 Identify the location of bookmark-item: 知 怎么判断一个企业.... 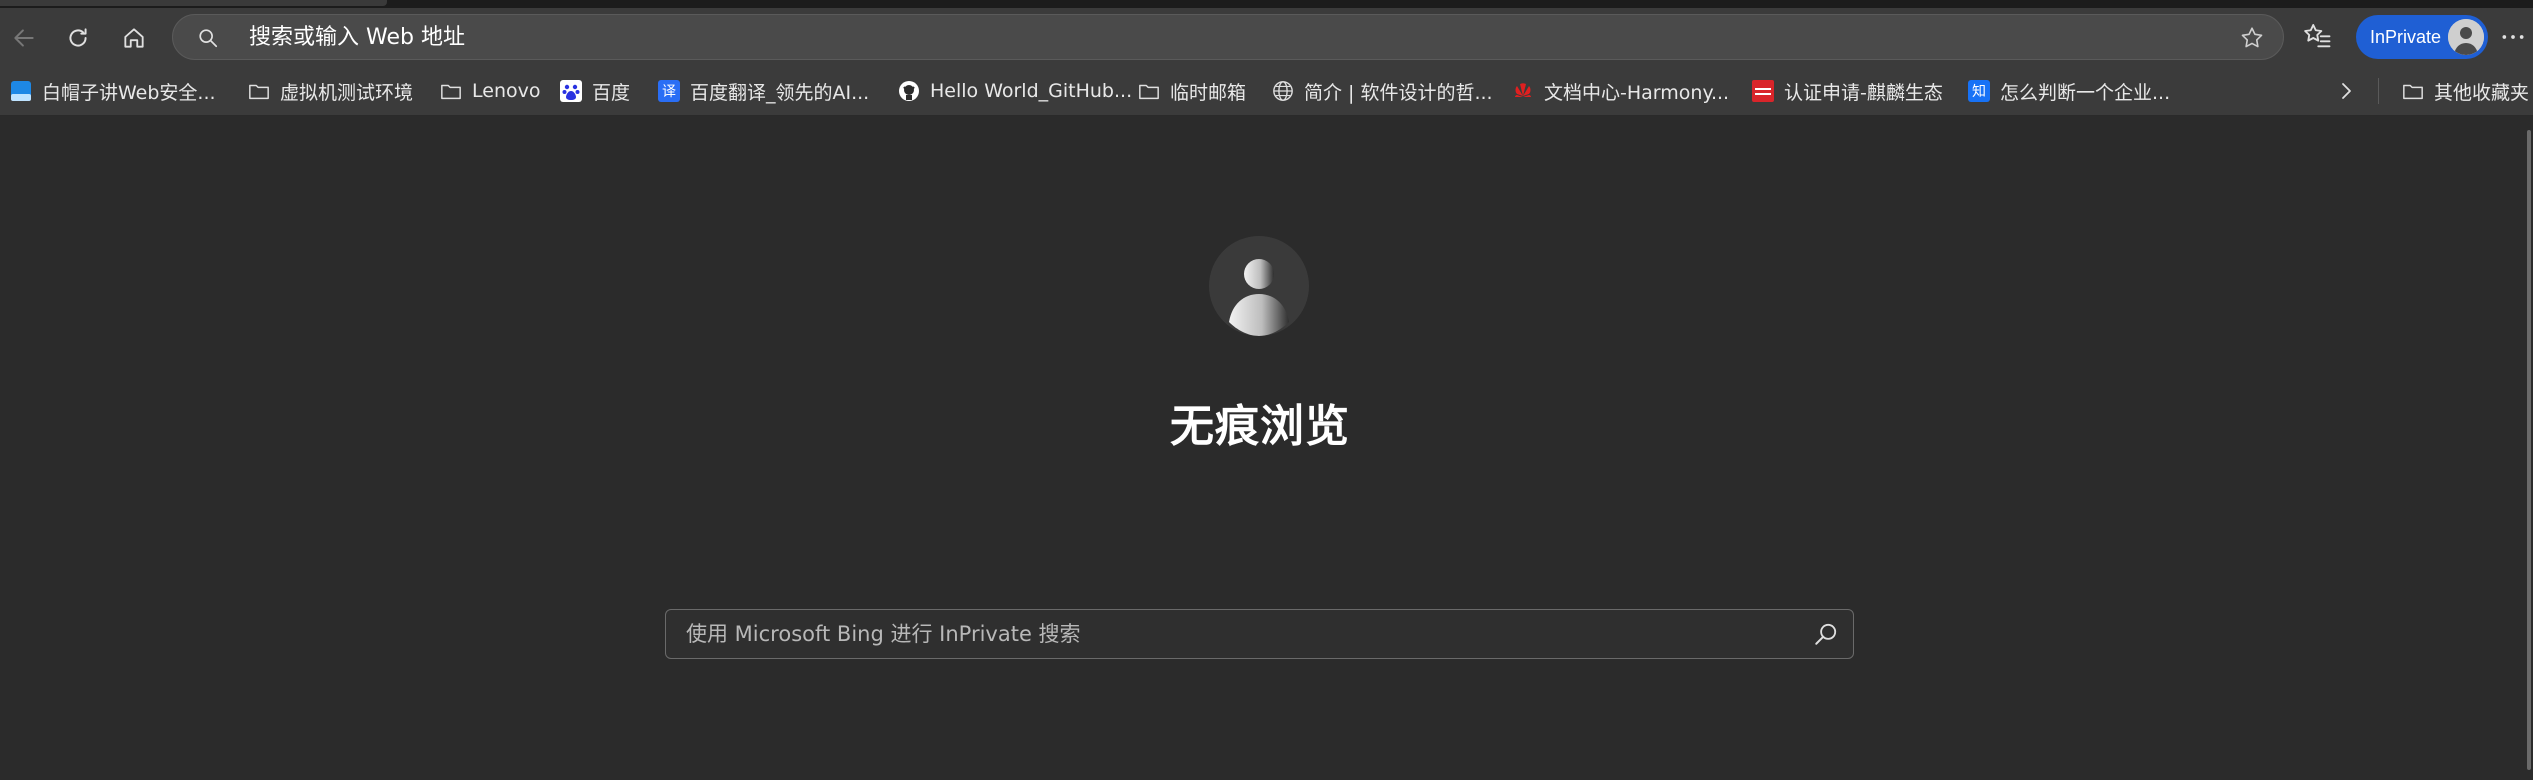
(2069, 91).